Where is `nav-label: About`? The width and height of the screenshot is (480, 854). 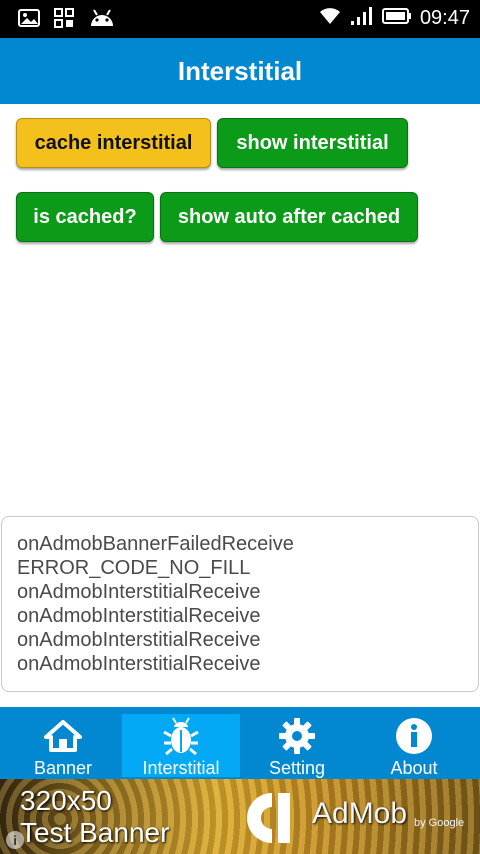 nav-label: About is located at coordinates (414, 768).